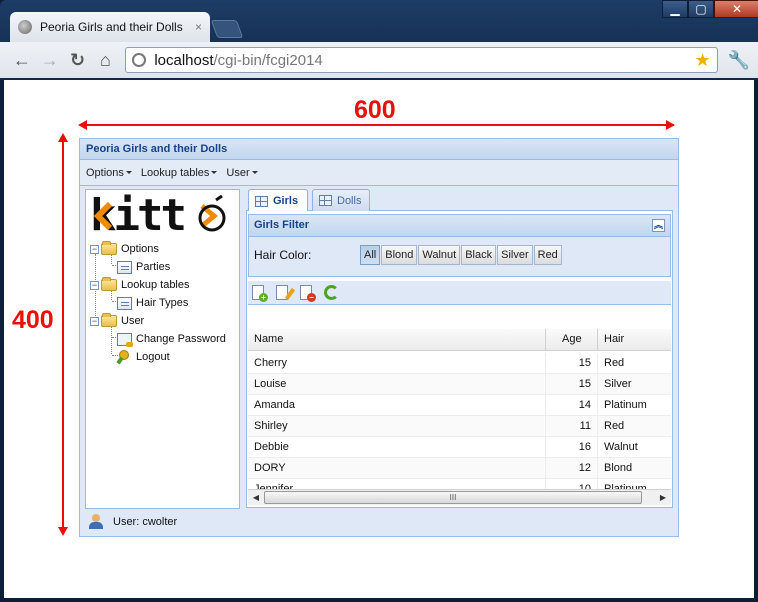  Describe the element at coordinates (349, 200) in the screenshot. I see `tab-dolls-label: Dolls` at that location.